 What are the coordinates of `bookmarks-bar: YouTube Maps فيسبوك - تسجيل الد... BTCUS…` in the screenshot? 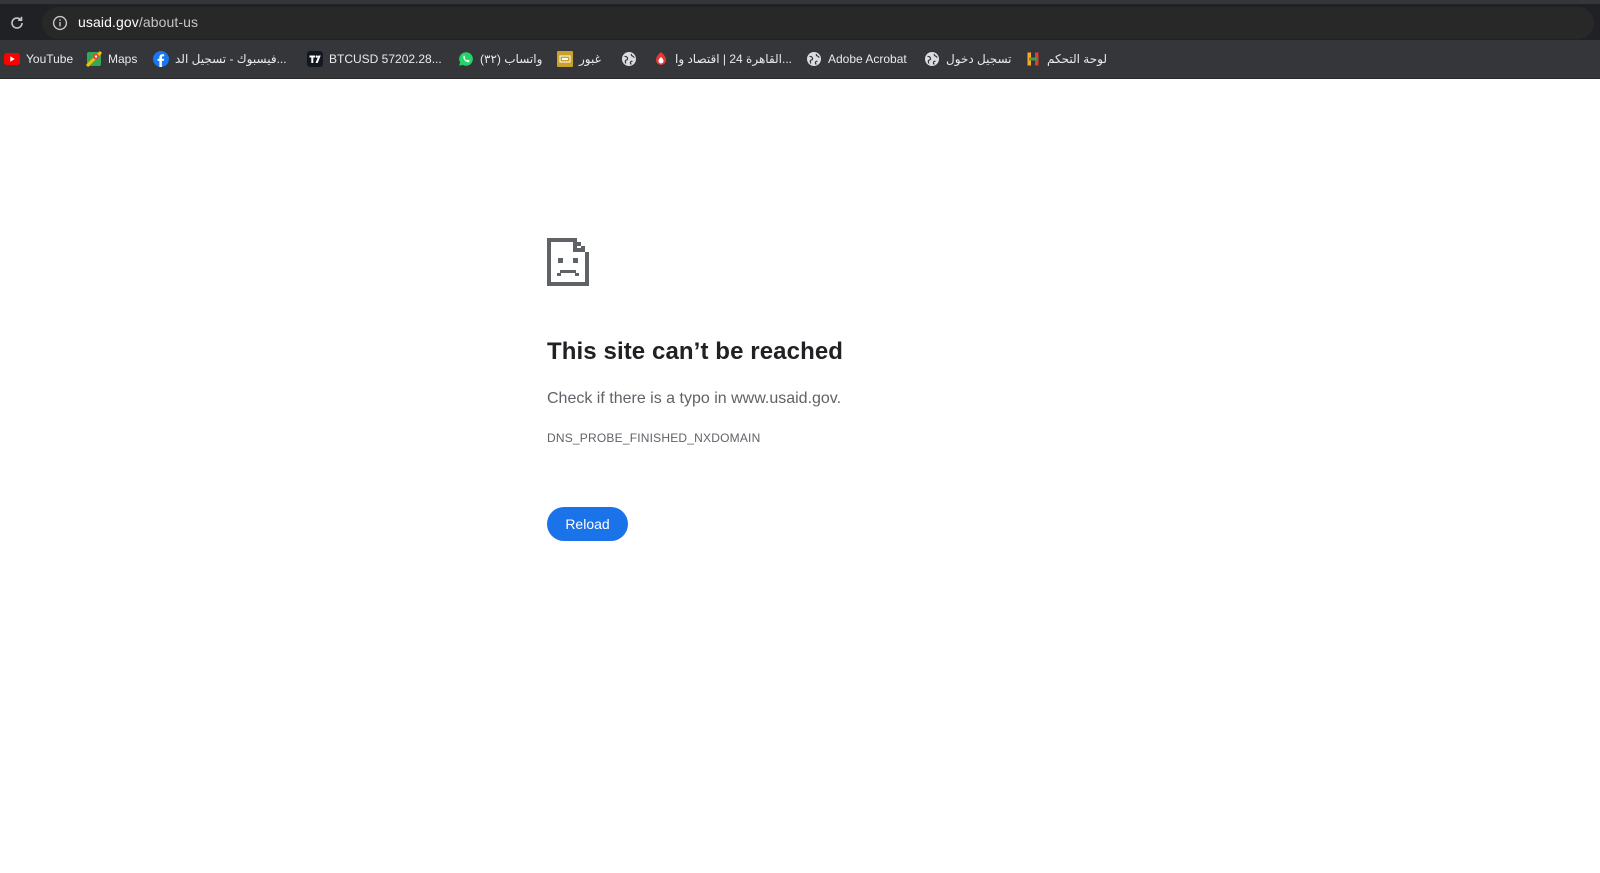 It's located at (800, 59).